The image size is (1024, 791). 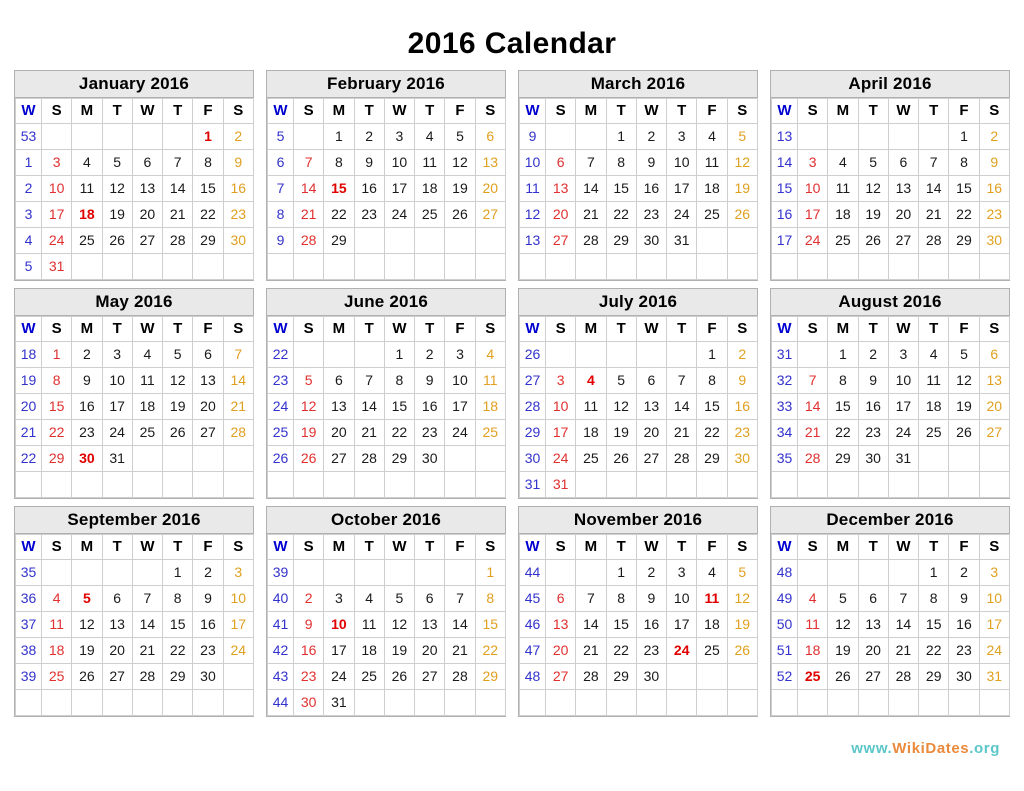 What do you see at coordinates (117, 188) in the screenshot?
I see `day-cell: 12` at bounding box center [117, 188].